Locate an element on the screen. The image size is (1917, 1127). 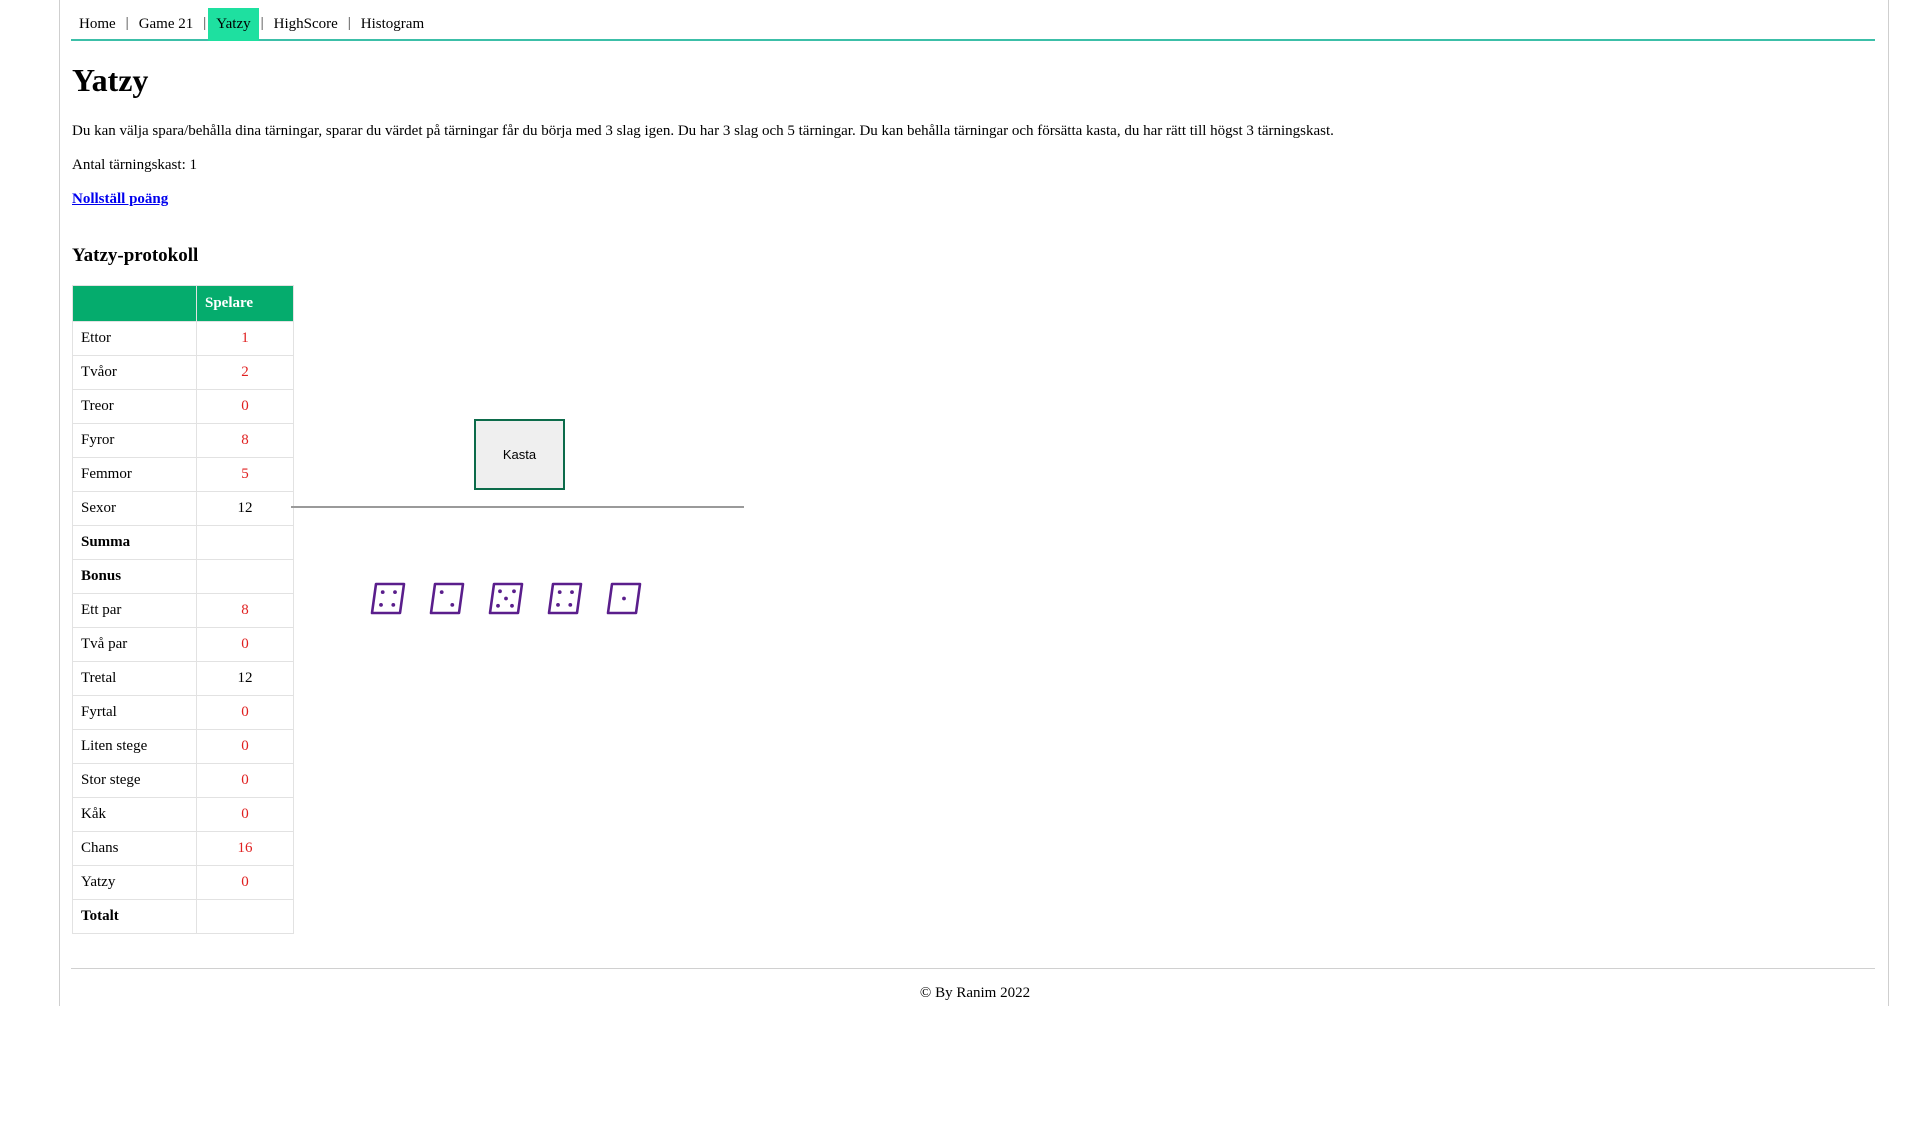
table-row: Yatzy 0 is located at coordinates (183, 882).